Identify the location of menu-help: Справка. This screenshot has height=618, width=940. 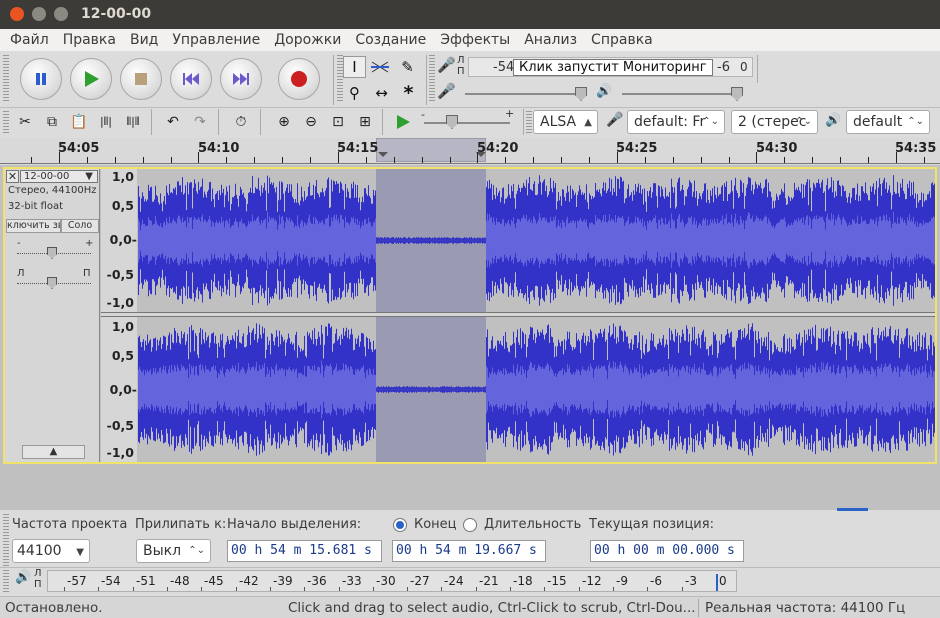
(622, 40).